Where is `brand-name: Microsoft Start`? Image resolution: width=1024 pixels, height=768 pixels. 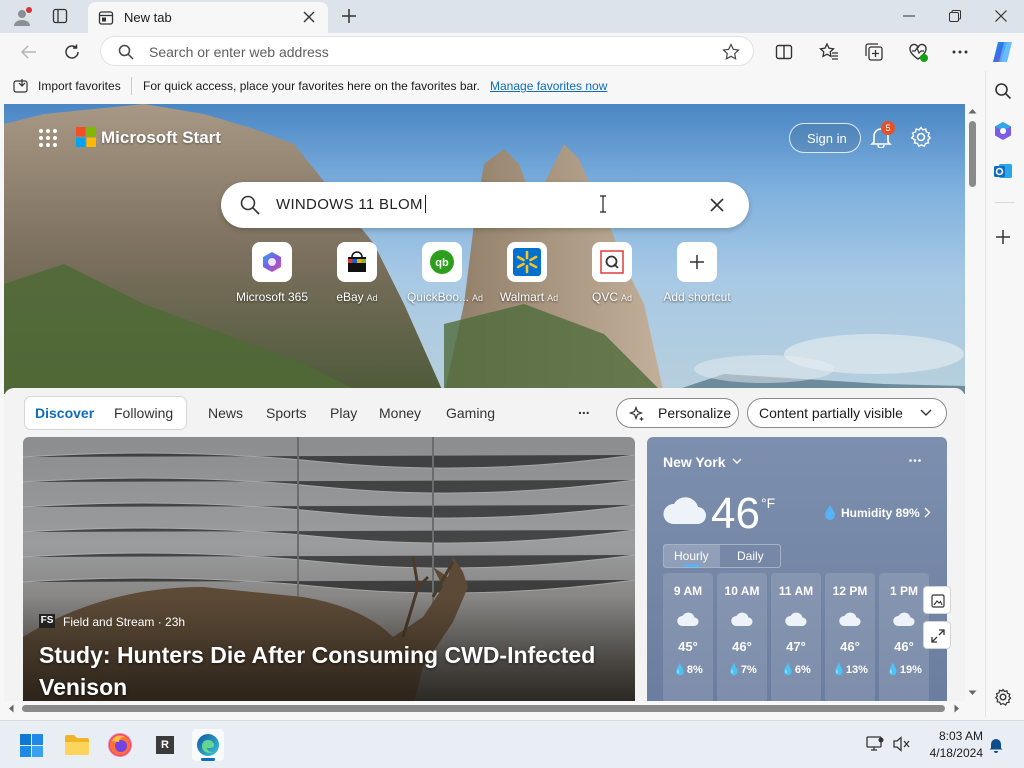
brand-name: Microsoft Start is located at coordinates (161, 138).